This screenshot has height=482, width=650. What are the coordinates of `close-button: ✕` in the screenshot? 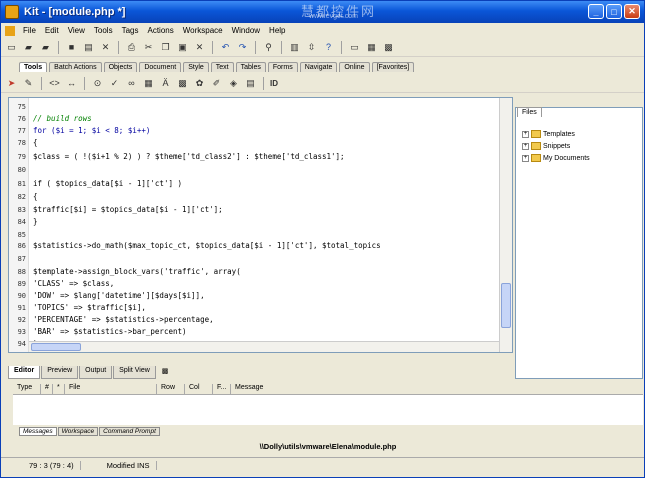 It's located at (632, 11).